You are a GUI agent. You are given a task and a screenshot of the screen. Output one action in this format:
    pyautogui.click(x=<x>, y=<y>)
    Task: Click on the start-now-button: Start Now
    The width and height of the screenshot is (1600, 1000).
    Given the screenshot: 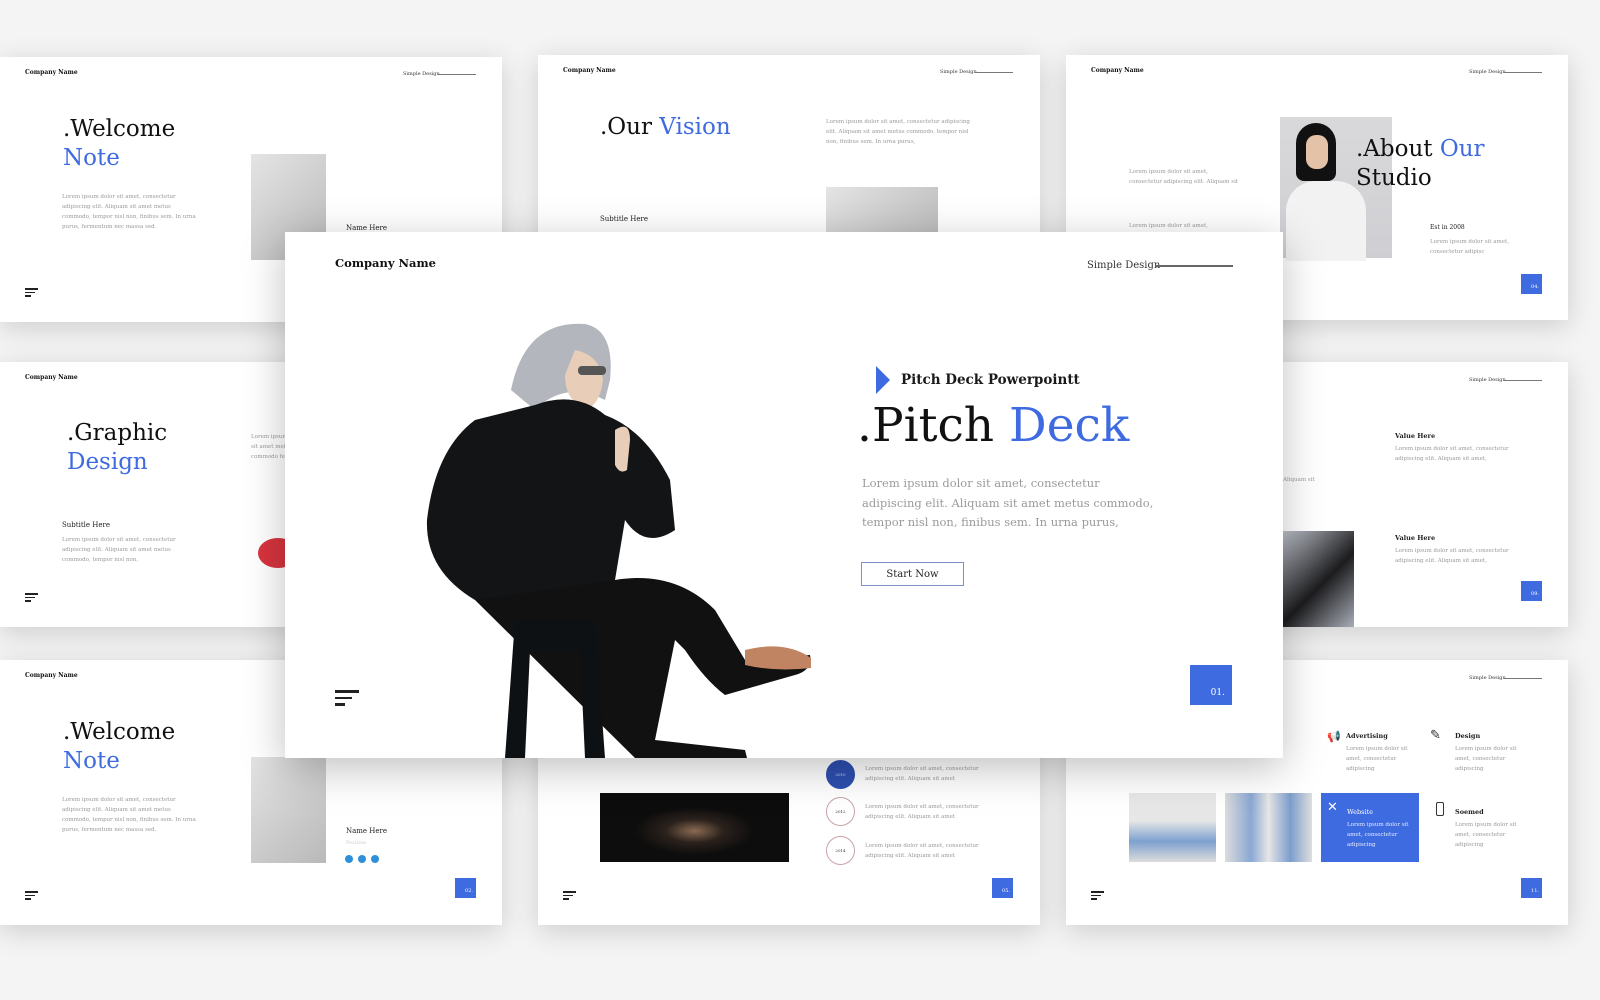 What is the action you would take?
    pyautogui.click(x=912, y=574)
    